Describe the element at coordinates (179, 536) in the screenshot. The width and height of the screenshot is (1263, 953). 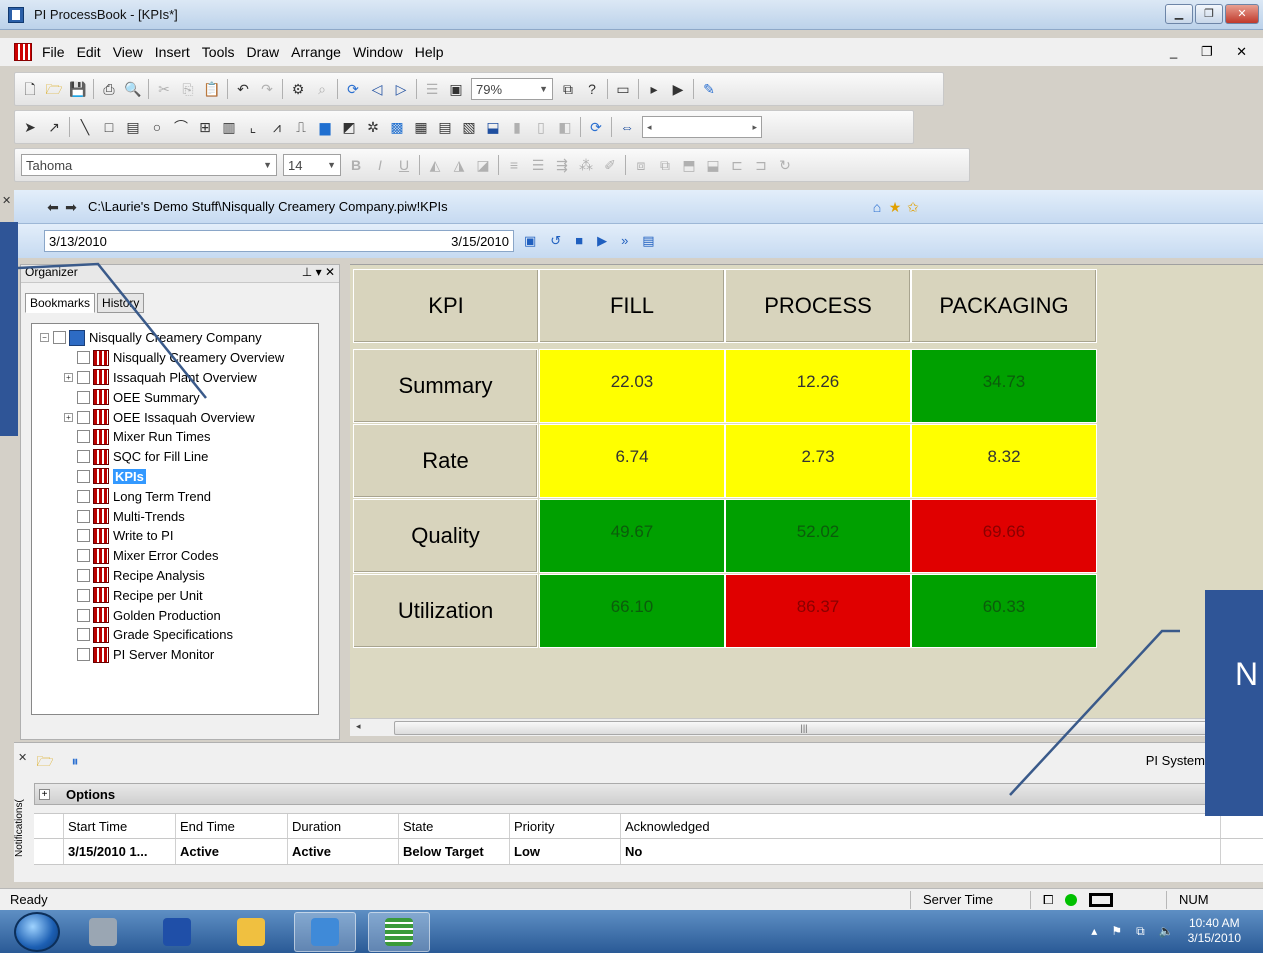
I see `list-item: Write to PI` at that location.